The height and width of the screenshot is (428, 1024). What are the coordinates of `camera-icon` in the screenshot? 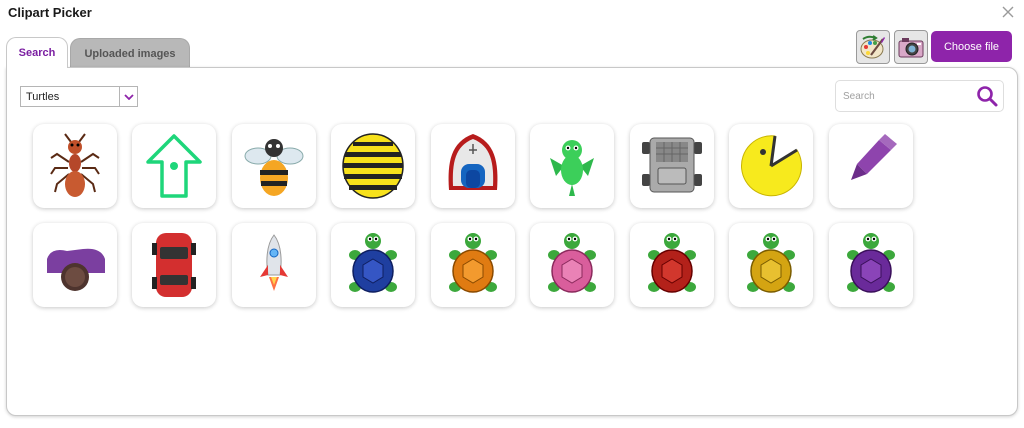 It's located at (911, 48).